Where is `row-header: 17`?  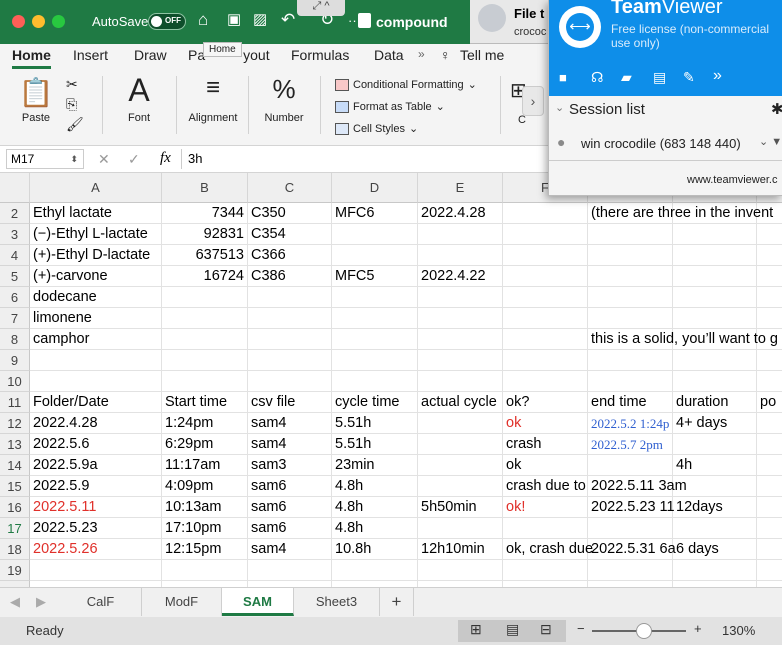 row-header: 17 is located at coordinates (15, 528).